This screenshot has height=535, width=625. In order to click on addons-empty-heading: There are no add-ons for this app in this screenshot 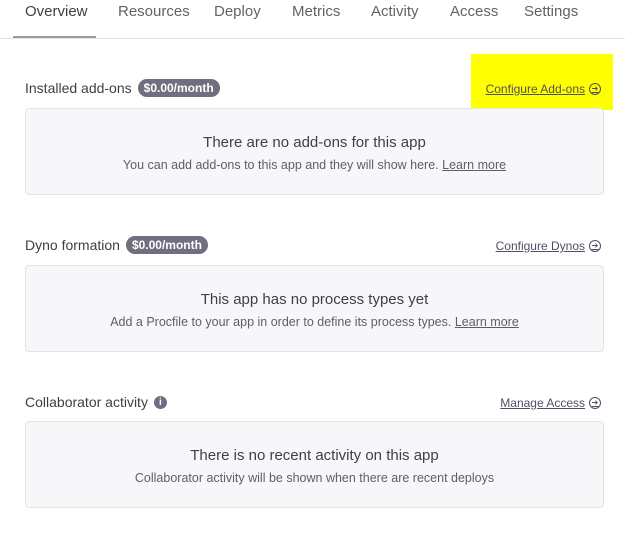, I will do `click(314, 142)`.